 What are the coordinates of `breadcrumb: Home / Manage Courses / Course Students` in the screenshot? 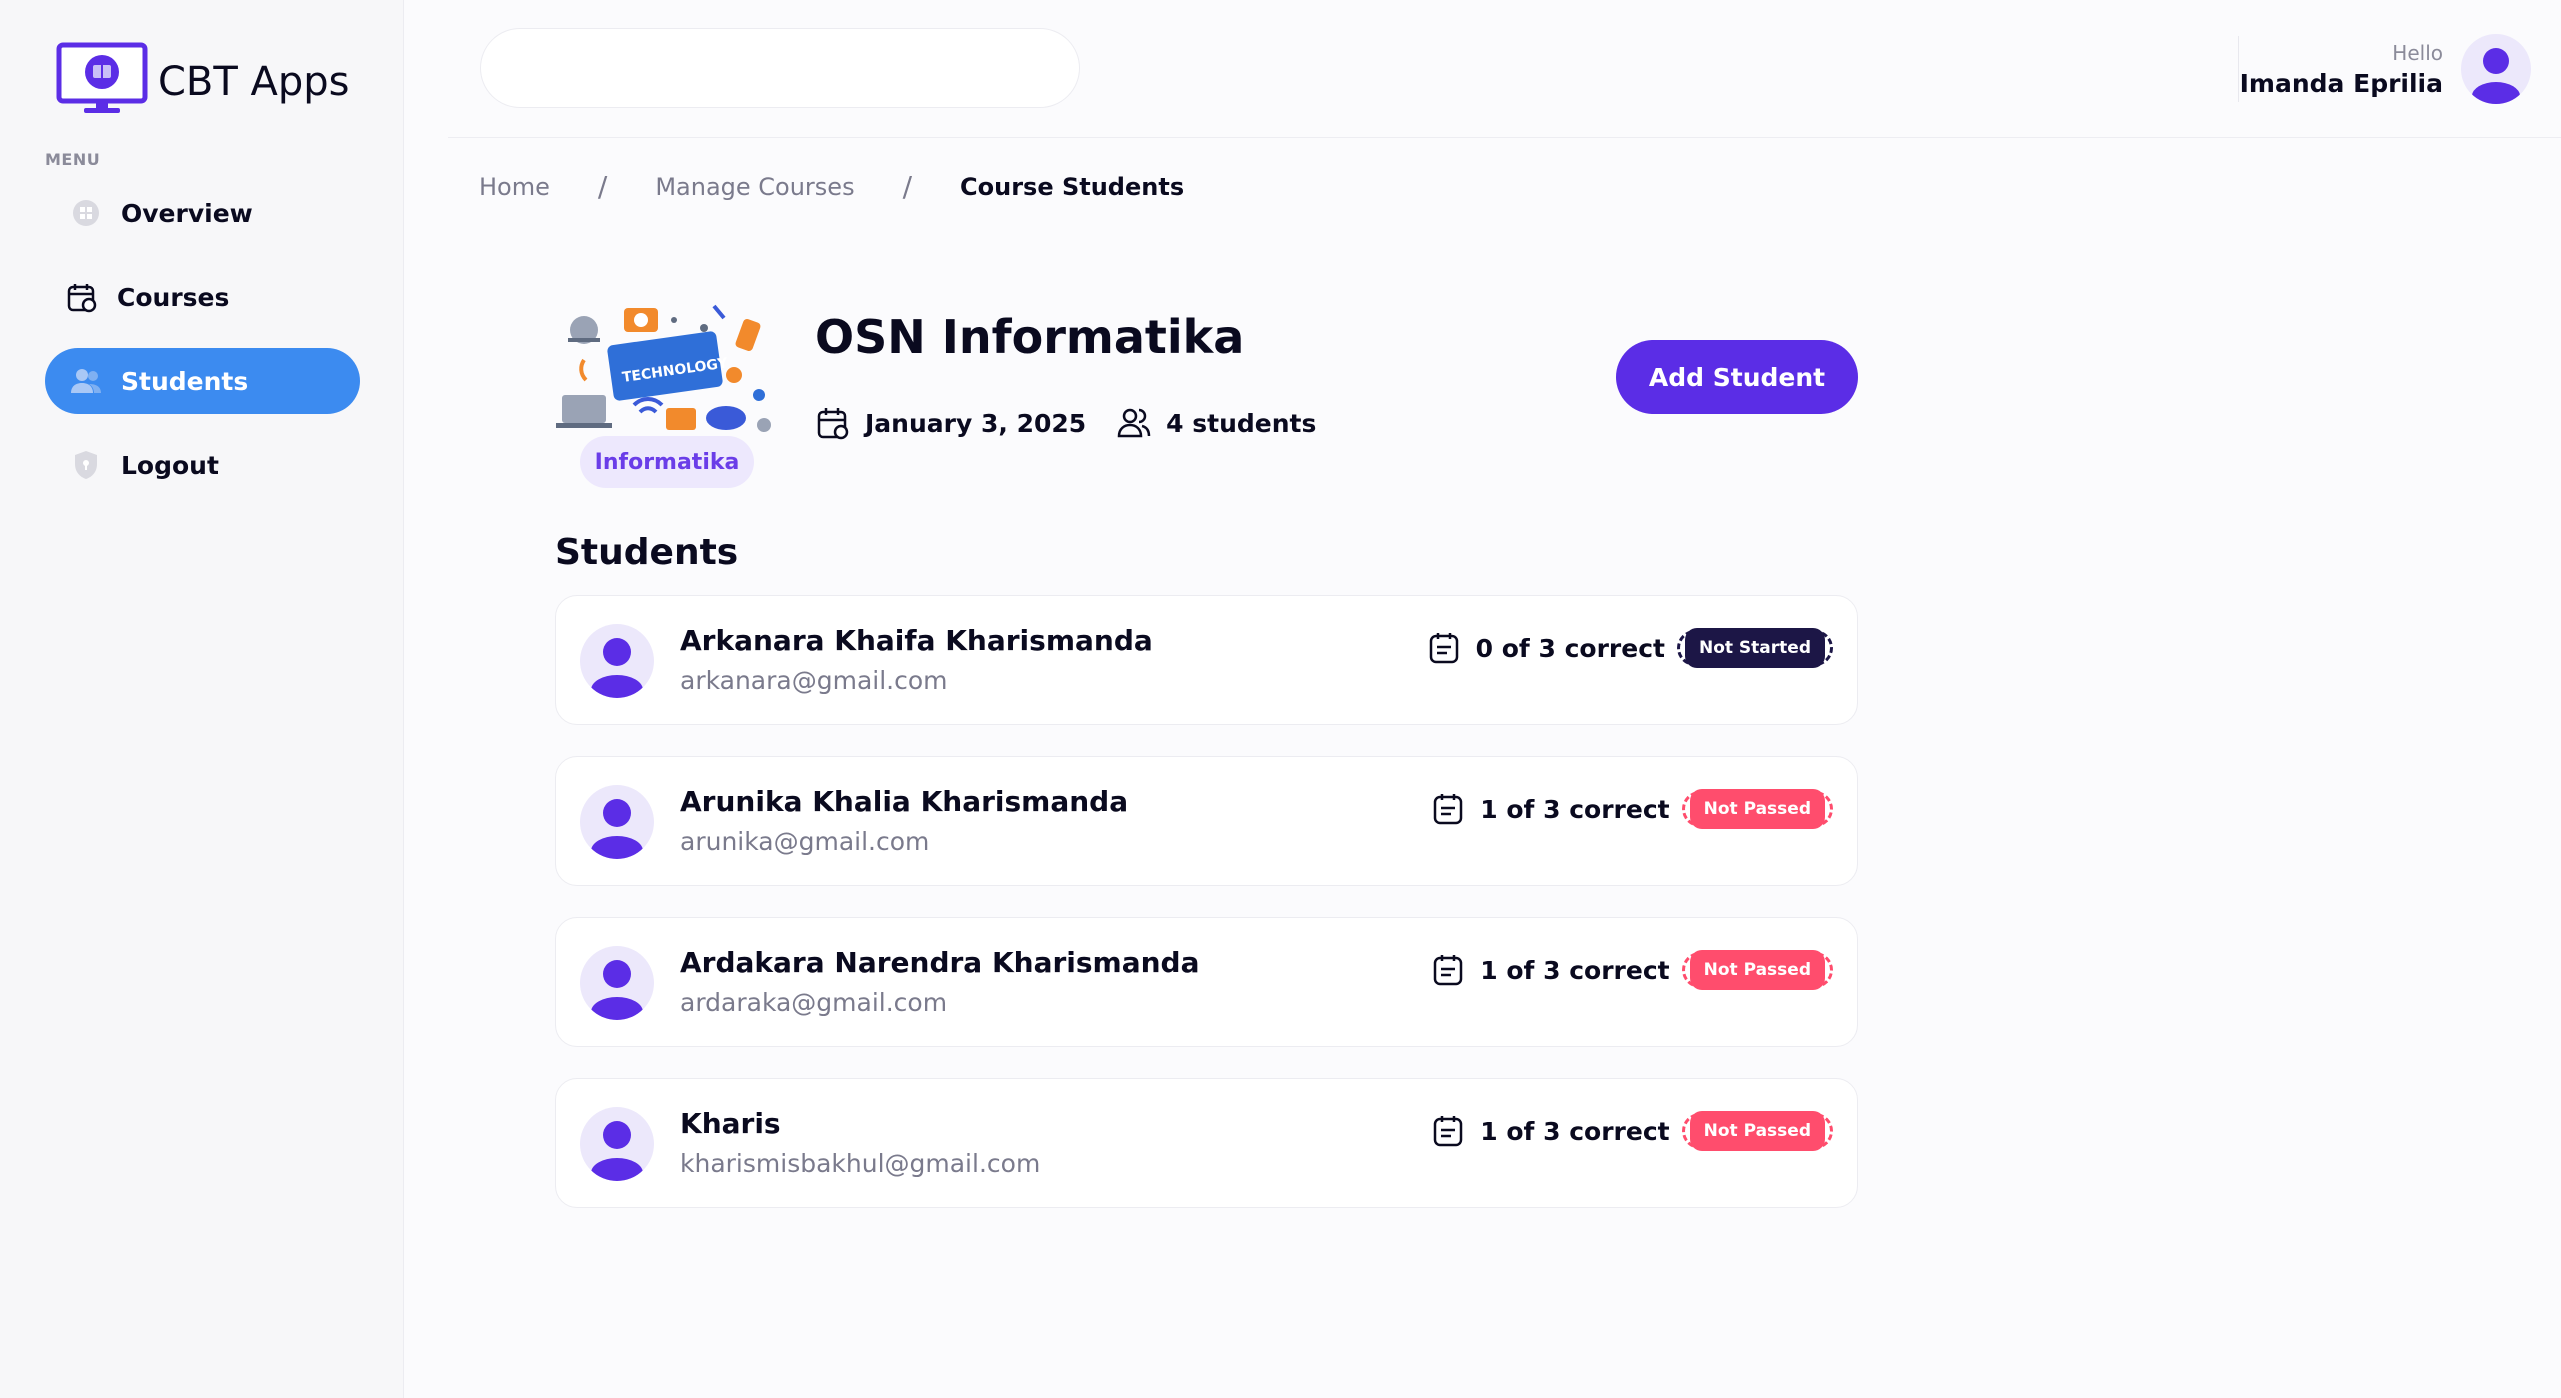 It's located at (831, 186).